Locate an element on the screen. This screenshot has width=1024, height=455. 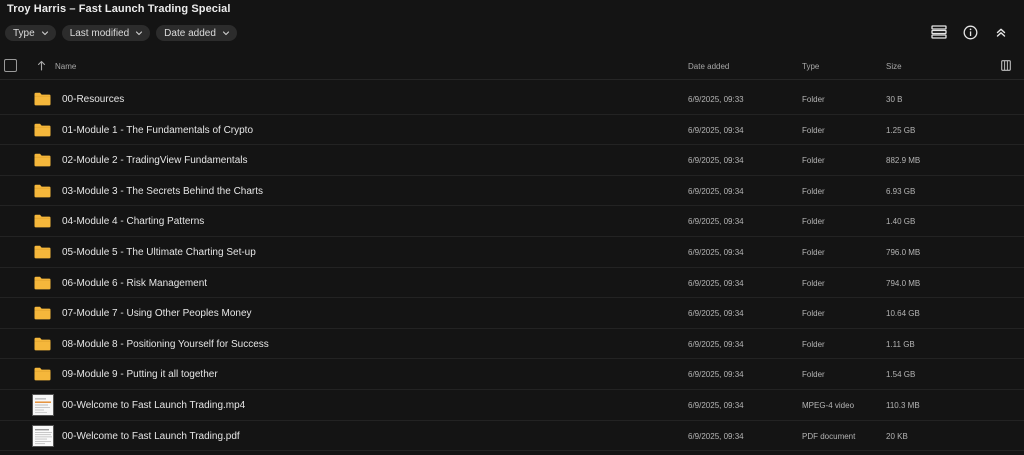
file-size: 110.3 MB is located at coordinates (903, 405).